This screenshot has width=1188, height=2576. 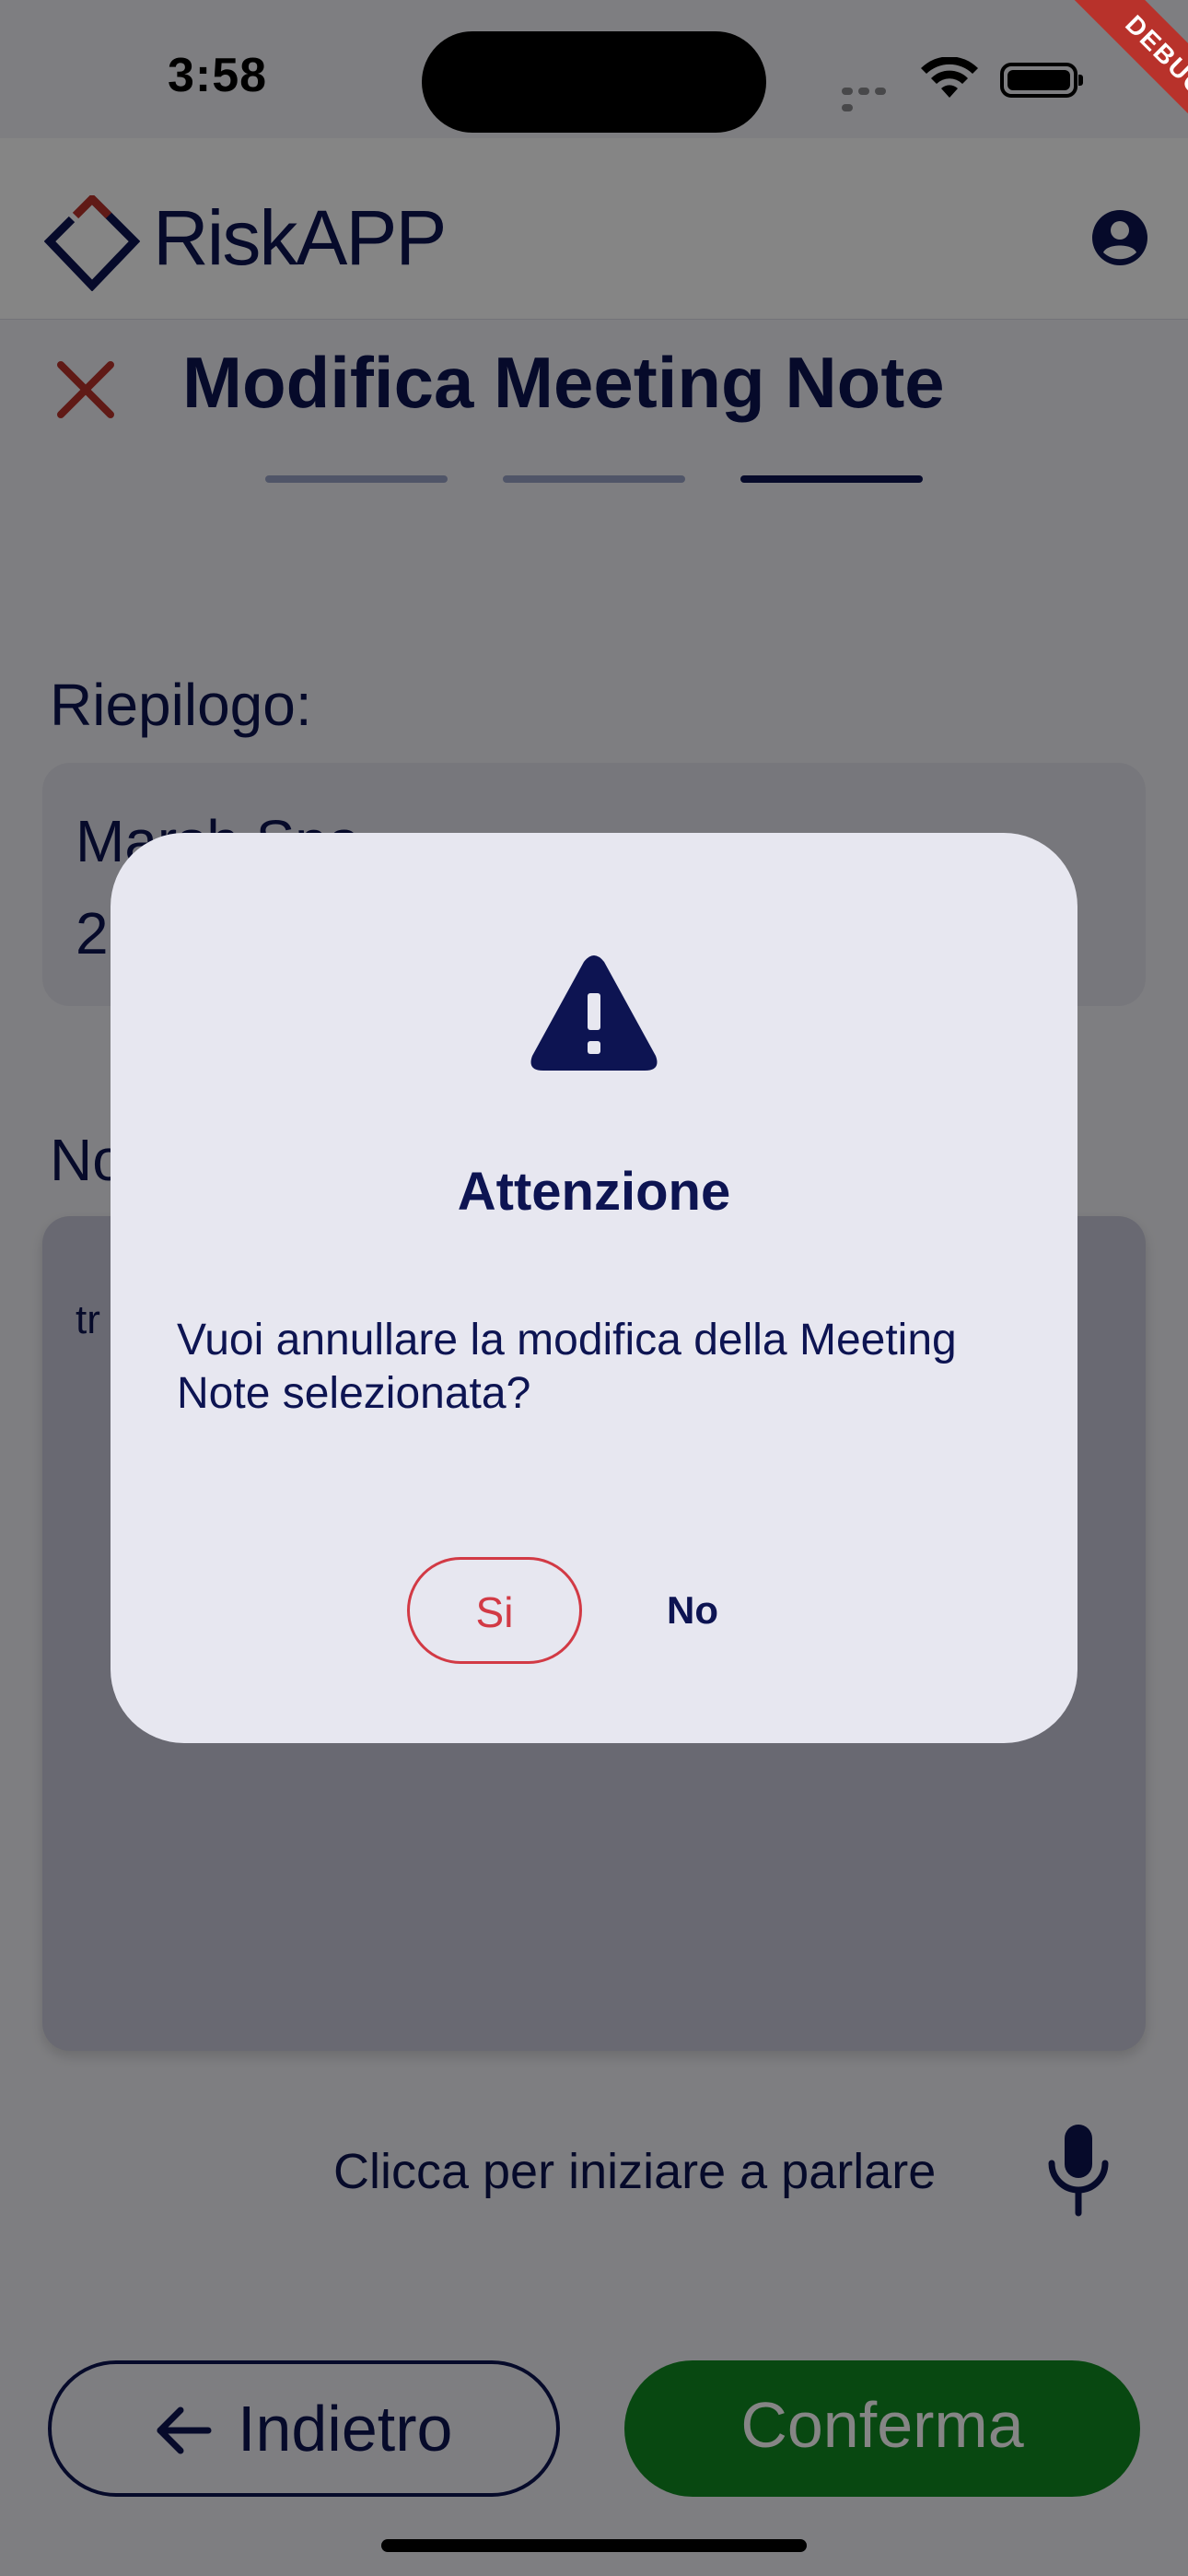 I want to click on yes-button: Si, so click(x=494, y=1610).